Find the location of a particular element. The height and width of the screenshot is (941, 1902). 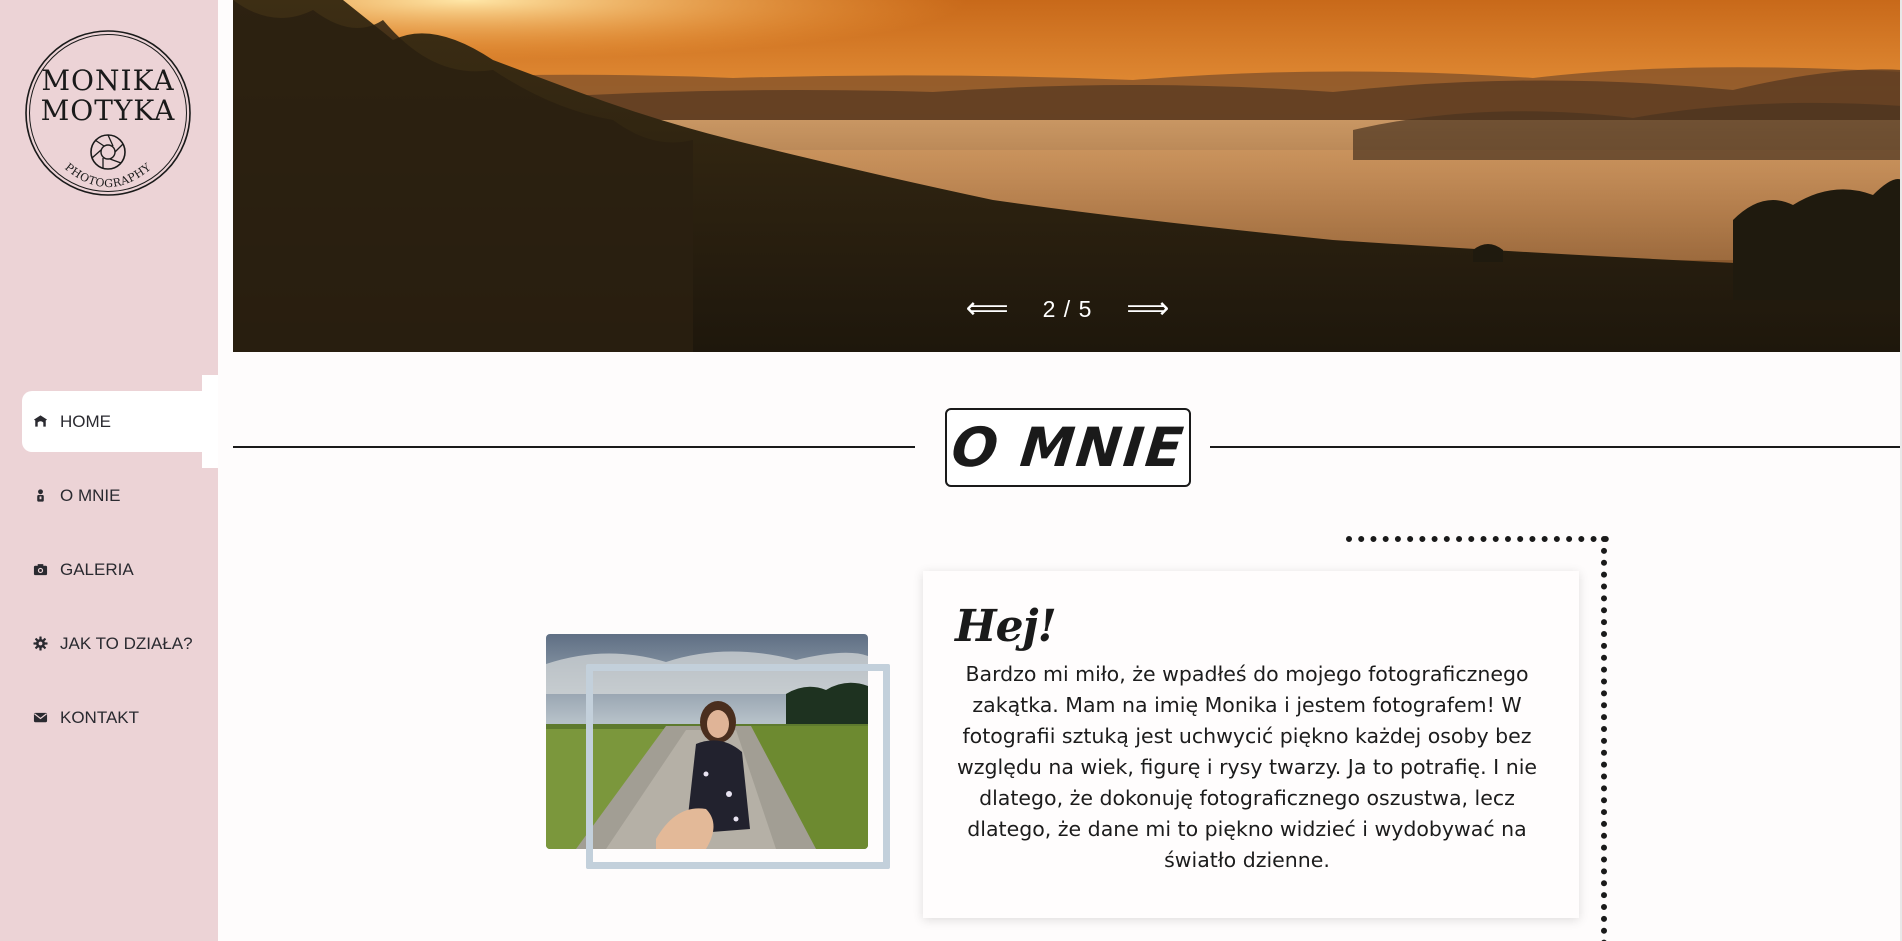

brand-logo: MONIKA MOTYKA PHOTOGRAPHY is located at coordinates (108, 113).